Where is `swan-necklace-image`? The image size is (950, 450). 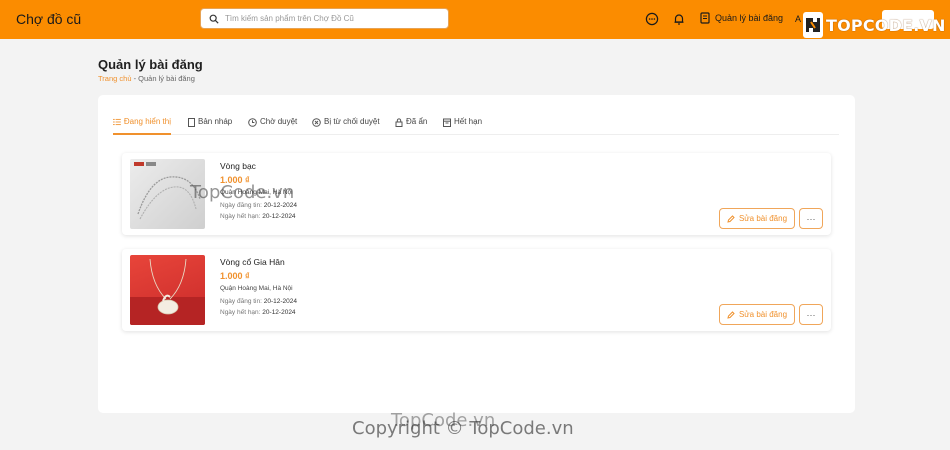
swan-necklace-image is located at coordinates (167, 290).